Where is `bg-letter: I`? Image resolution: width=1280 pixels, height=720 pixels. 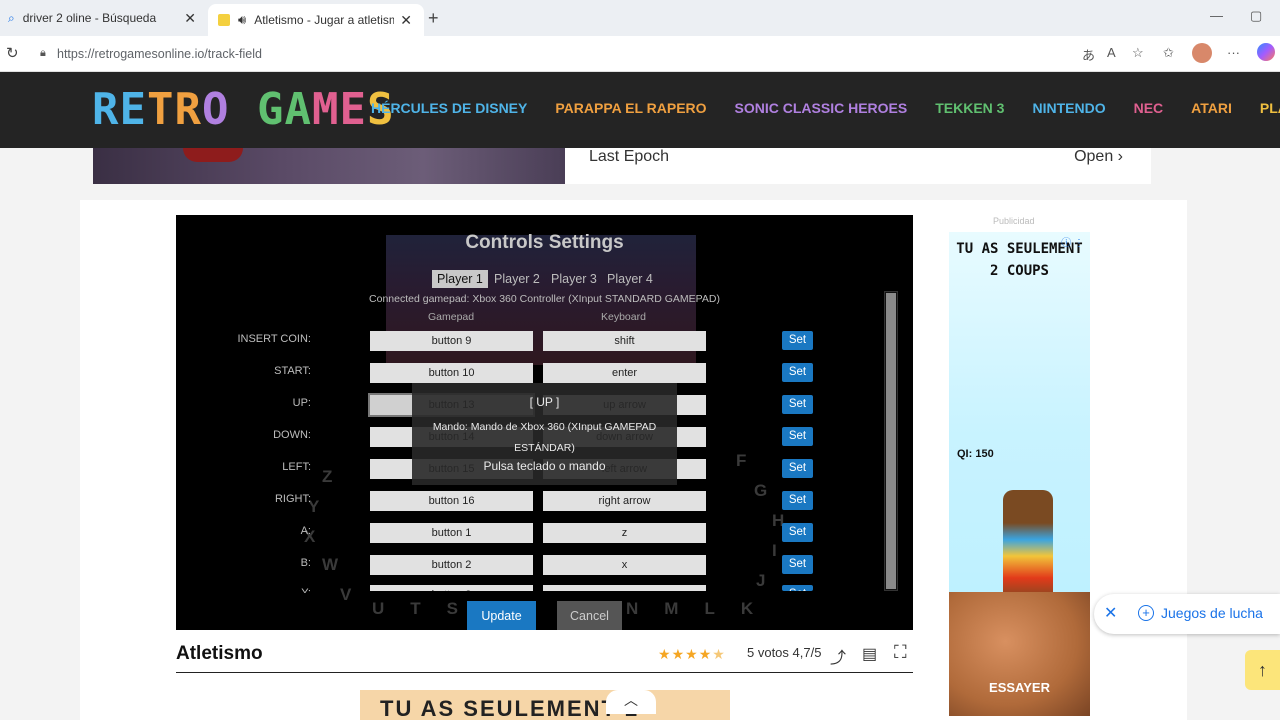 bg-letter: I is located at coordinates (774, 550).